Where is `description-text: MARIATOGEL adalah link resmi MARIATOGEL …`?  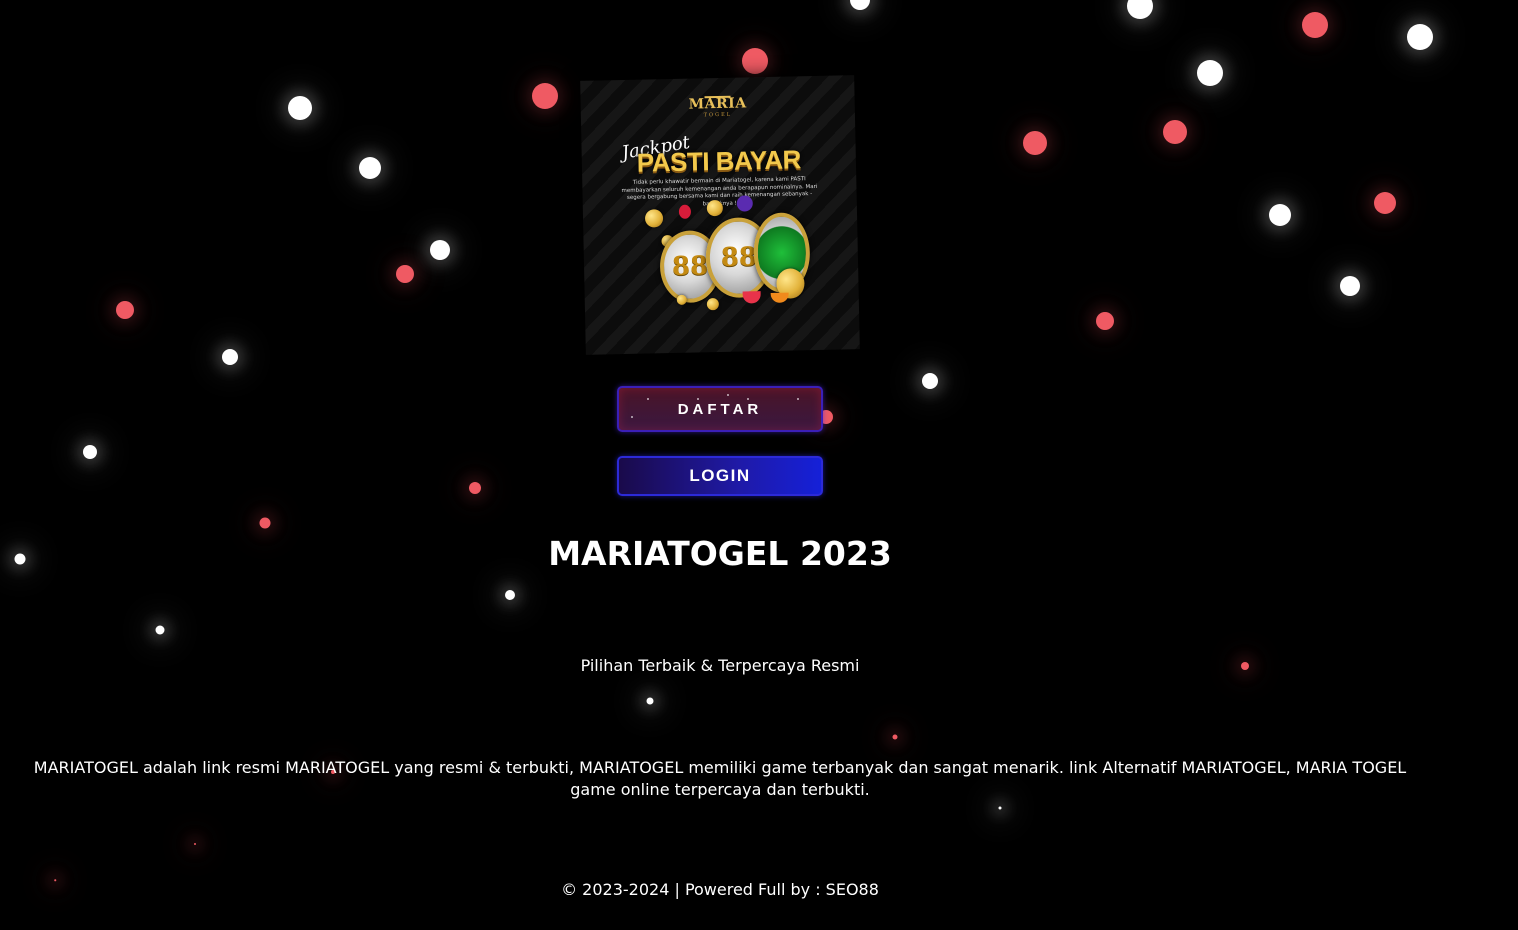
description-text: MARIATOGEL adalah link resmi MARIATOGEL … is located at coordinates (720, 778).